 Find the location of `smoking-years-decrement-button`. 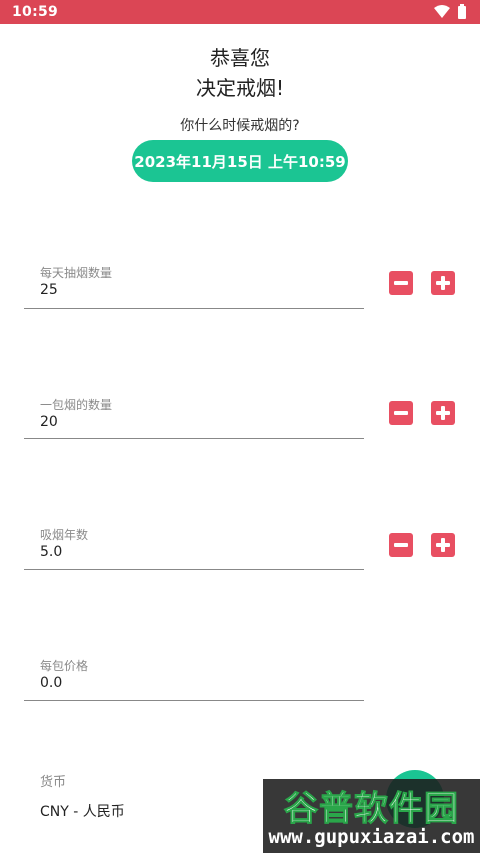

smoking-years-decrement-button is located at coordinates (401, 545).